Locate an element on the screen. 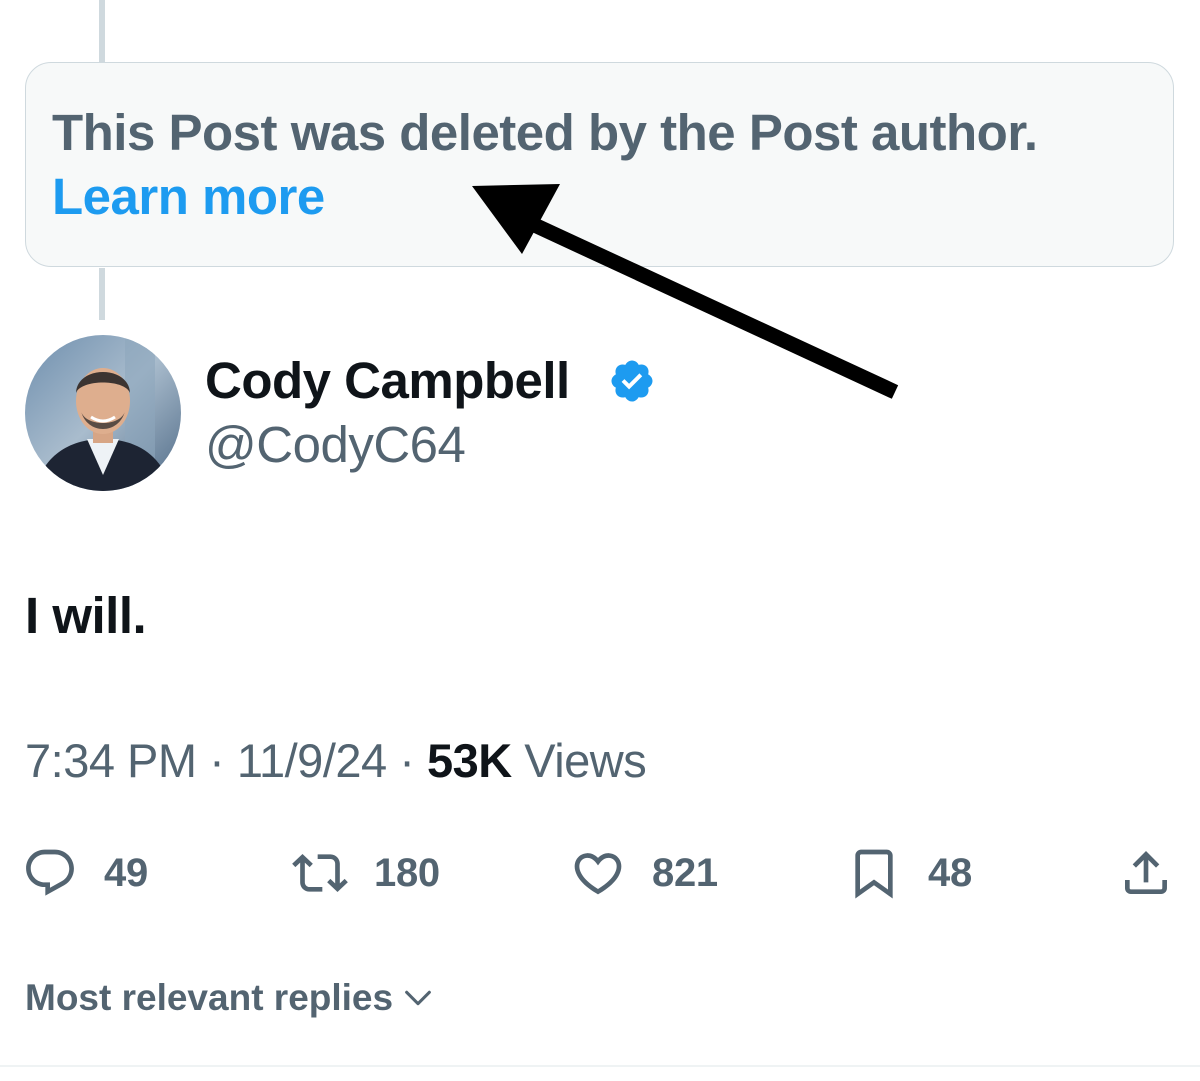  post-text: I will. is located at coordinates (86, 615).